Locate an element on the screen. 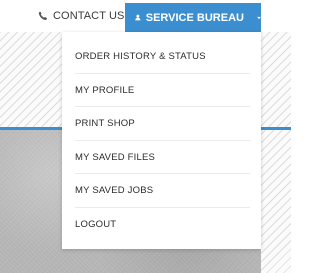 This screenshot has height=273, width=320. phone-icon is located at coordinates (42, 16).